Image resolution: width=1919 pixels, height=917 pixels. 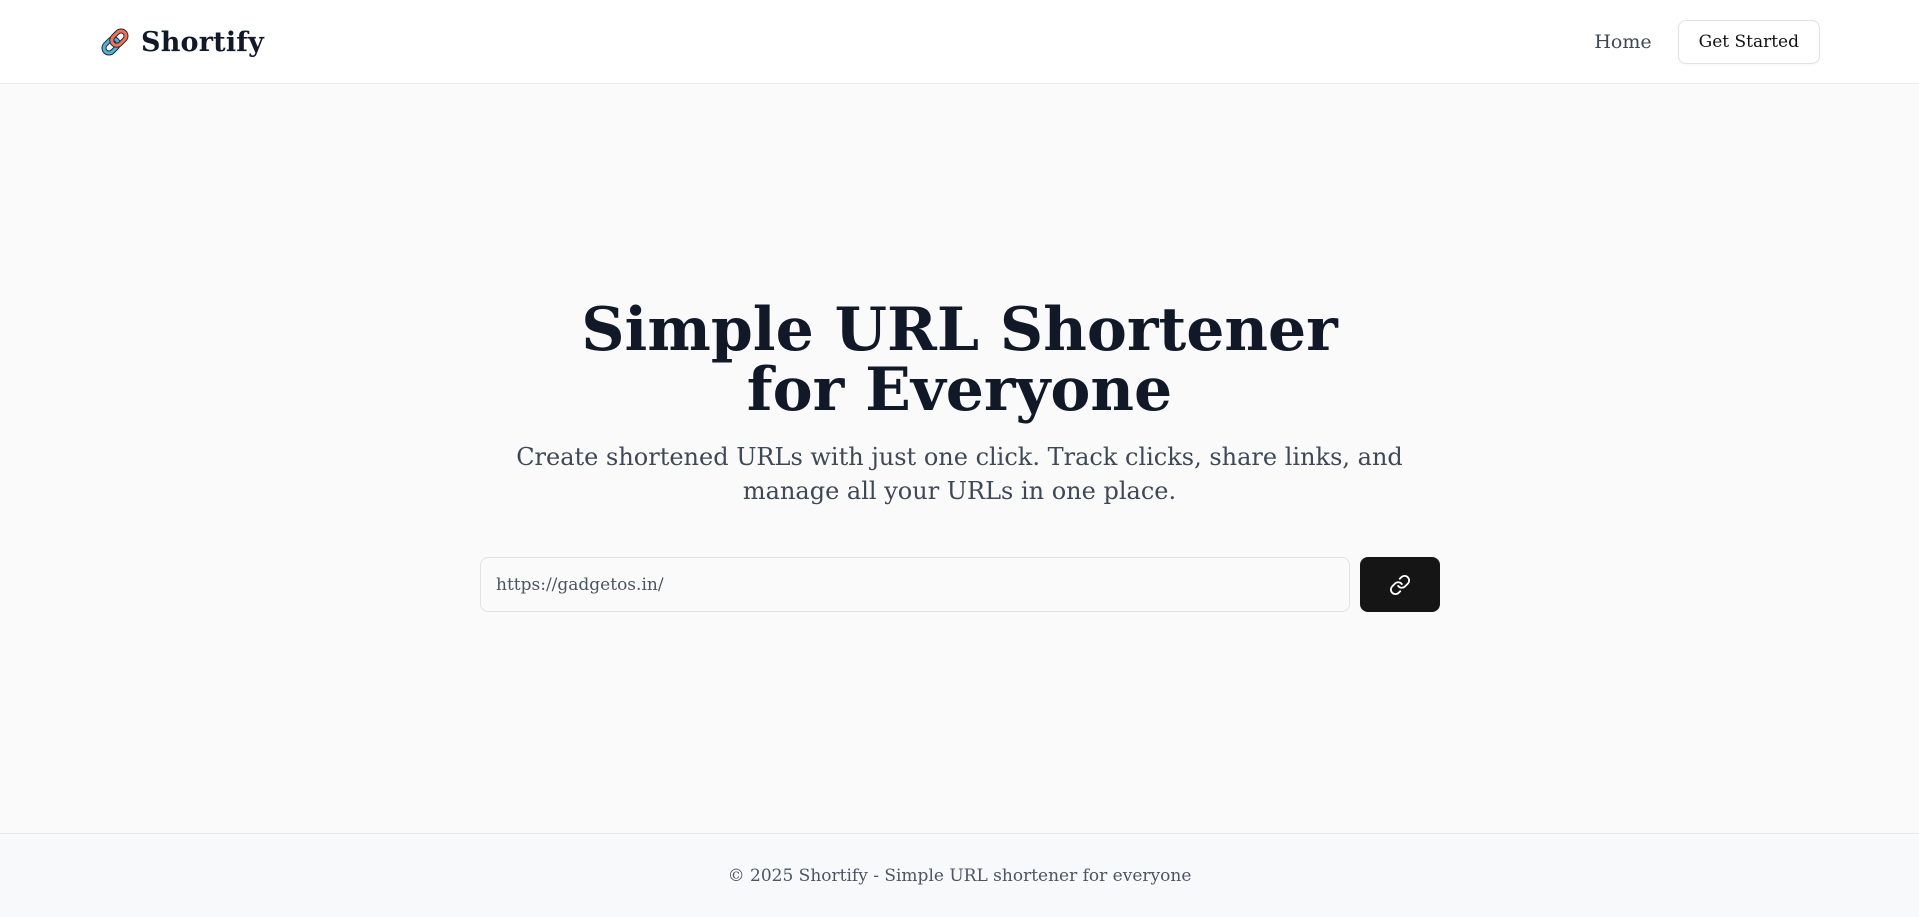 What do you see at coordinates (1622, 42) in the screenshot?
I see `nav-home-link: Home` at bounding box center [1622, 42].